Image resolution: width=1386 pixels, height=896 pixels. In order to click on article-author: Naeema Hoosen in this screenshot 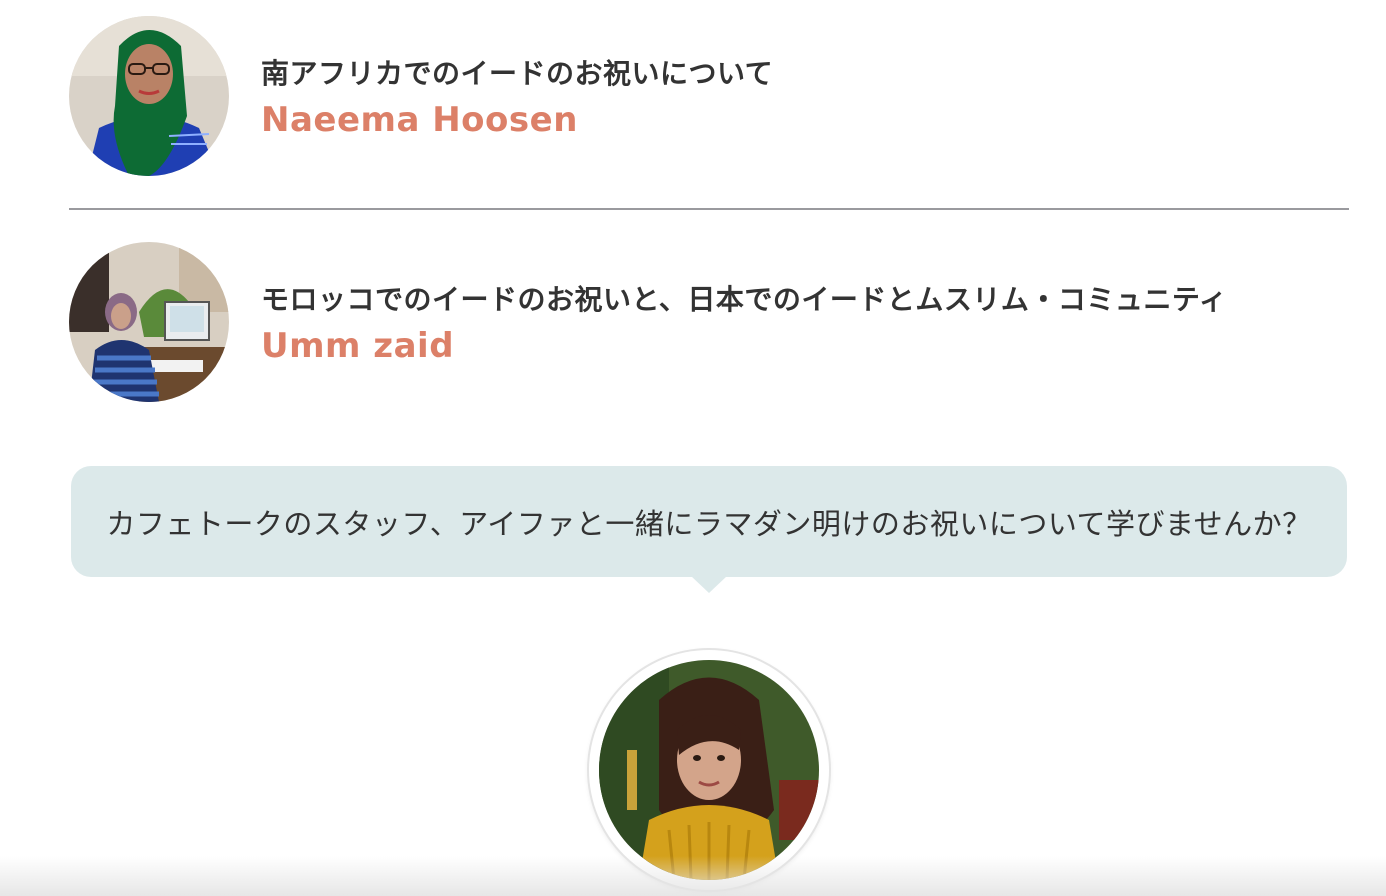, I will do `click(419, 120)`.